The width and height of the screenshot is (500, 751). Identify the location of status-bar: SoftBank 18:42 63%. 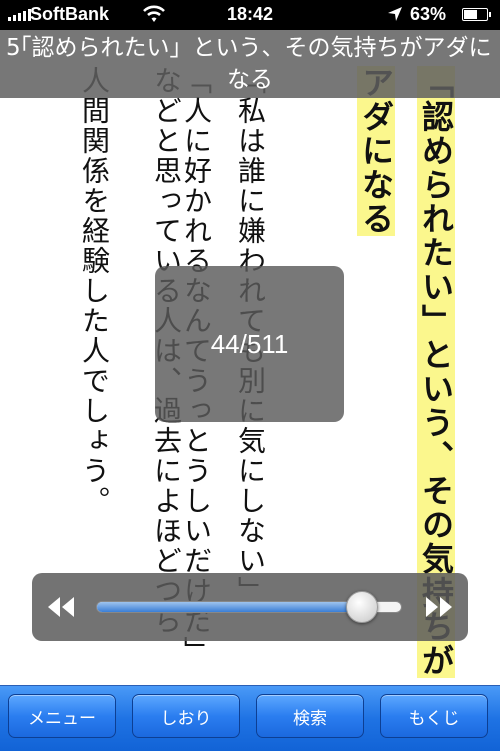
(250, 15).